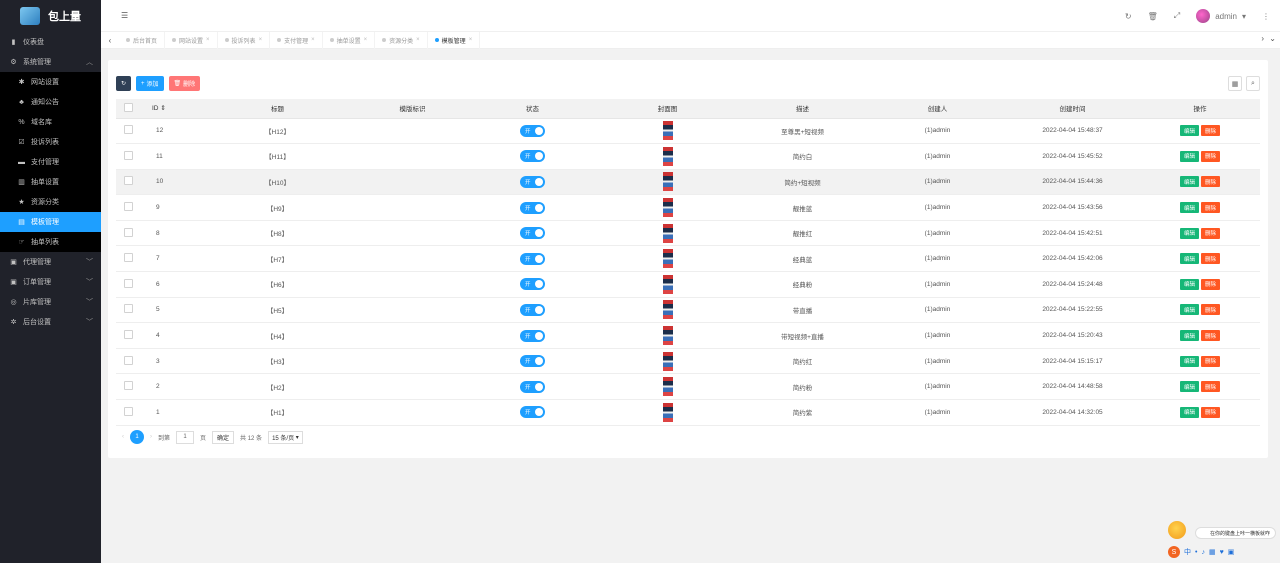 Image resolution: width=1280 pixels, height=563 pixels. What do you see at coordinates (124, 15) in the screenshot?
I see `menu-toggle-icon: ☰` at bounding box center [124, 15].